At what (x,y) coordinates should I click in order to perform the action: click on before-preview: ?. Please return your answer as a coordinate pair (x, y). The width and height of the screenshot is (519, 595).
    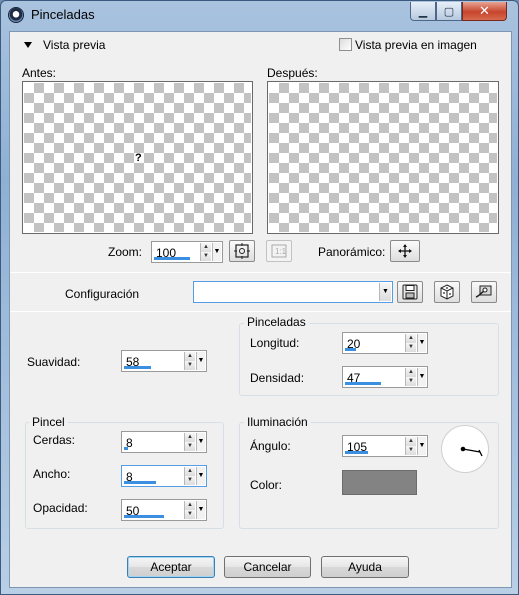
    Looking at the image, I should click on (137, 157).